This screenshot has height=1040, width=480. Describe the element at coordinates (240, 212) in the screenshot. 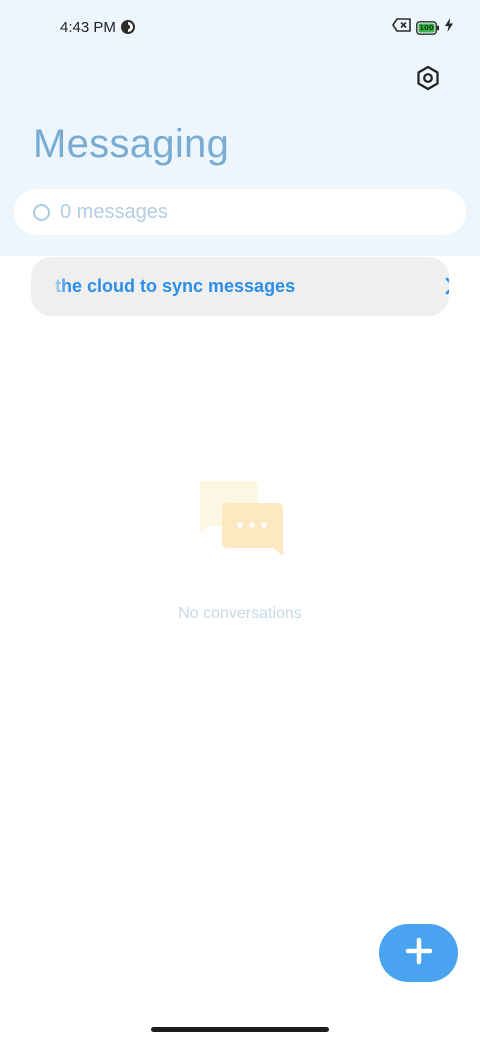

I see `search-bar: 0 messages` at that location.